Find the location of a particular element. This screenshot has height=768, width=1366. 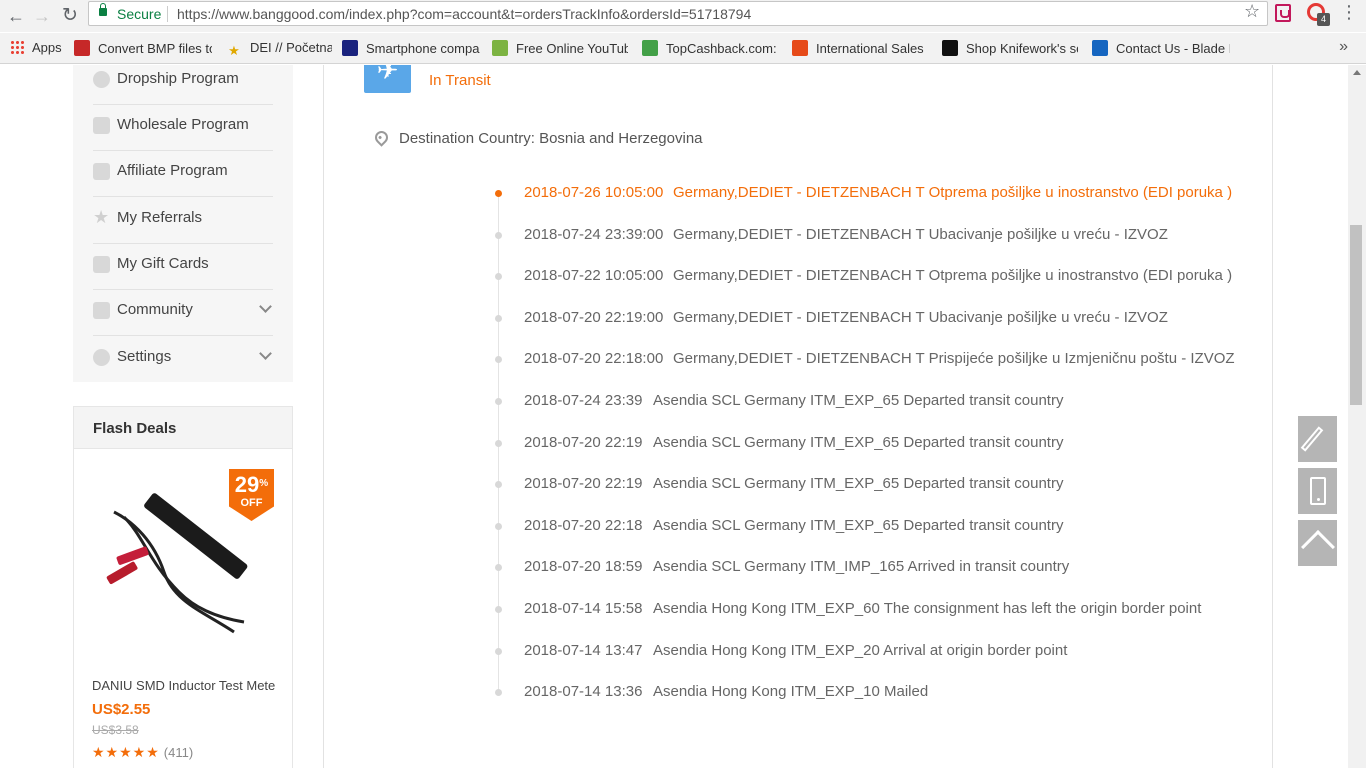

scroll-thumb is located at coordinates (1356, 315).